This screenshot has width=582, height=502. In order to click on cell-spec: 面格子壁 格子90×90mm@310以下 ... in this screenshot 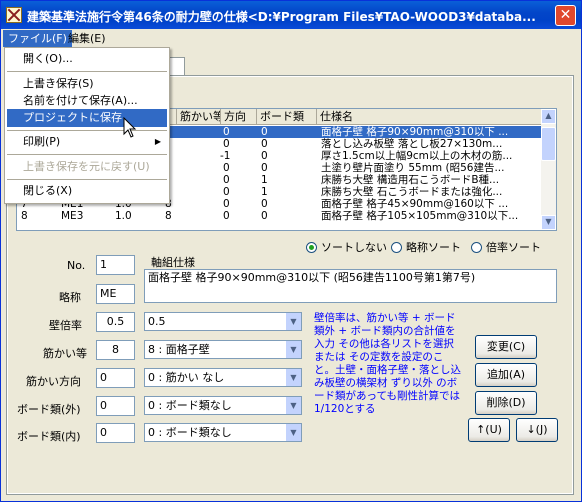, I will do `click(415, 132)`.